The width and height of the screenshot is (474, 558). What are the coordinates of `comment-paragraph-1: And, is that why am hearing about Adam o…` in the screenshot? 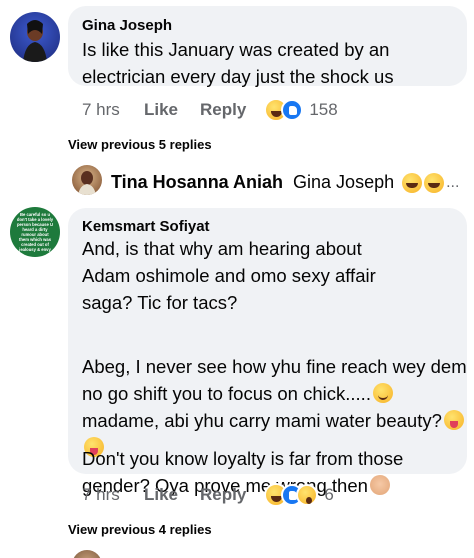 It's located at (229, 275).